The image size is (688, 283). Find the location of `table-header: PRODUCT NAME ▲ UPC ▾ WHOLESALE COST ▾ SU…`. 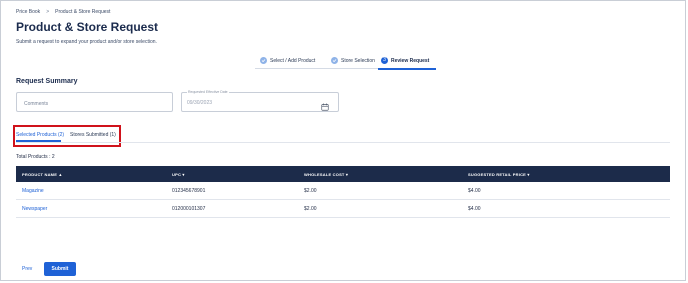

table-header: PRODUCT NAME ▲ UPC ▾ WHOLESALE COST ▾ SU… is located at coordinates (343, 174).